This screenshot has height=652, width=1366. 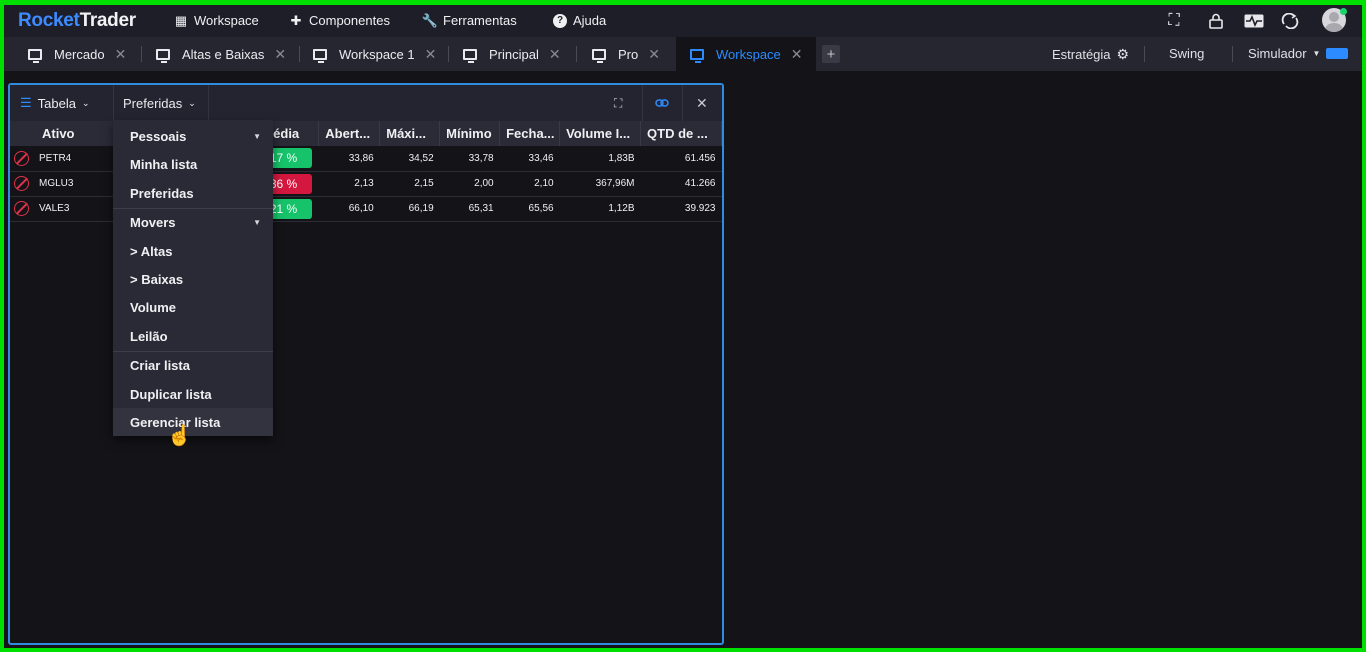 I want to click on ativo-cell: VALE3, so click(x=62, y=209).